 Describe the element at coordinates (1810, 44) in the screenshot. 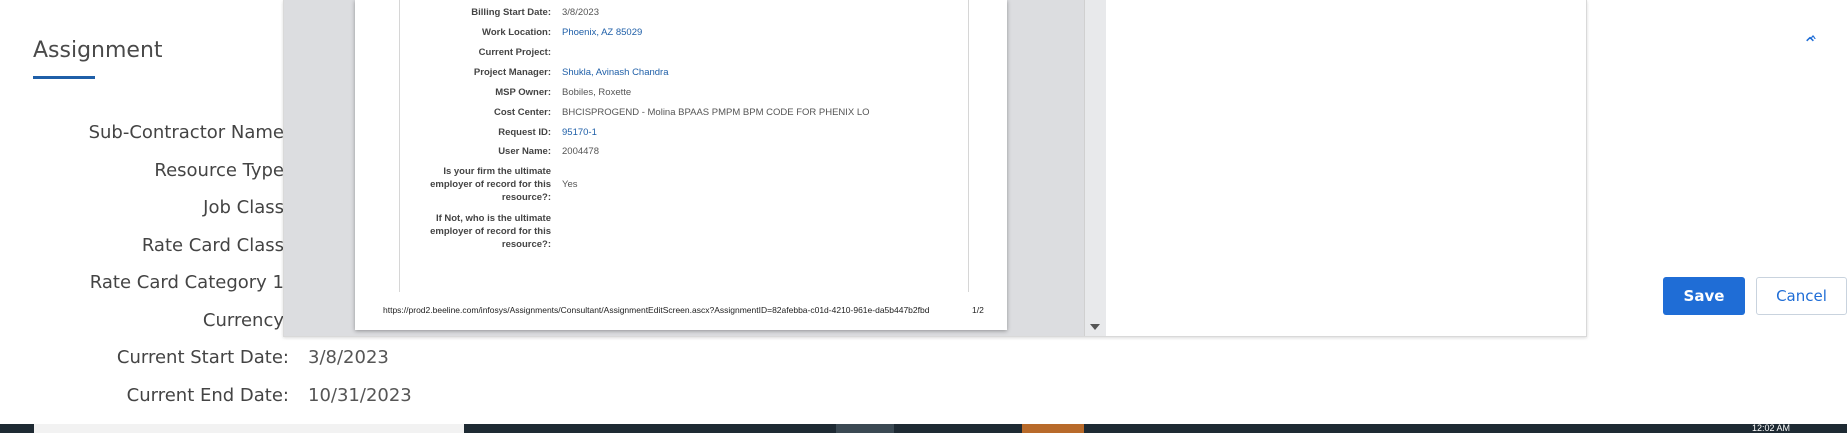

I see `collapse-chevron-icon: ⌃̂` at that location.